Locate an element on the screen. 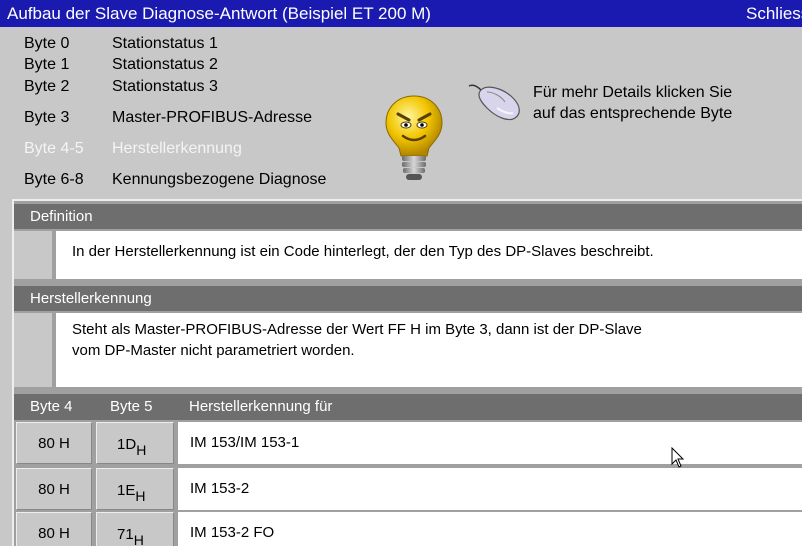 This screenshot has height=546, width=802. byte-label: Master-PROFIBUS-Adresse is located at coordinates (212, 117).